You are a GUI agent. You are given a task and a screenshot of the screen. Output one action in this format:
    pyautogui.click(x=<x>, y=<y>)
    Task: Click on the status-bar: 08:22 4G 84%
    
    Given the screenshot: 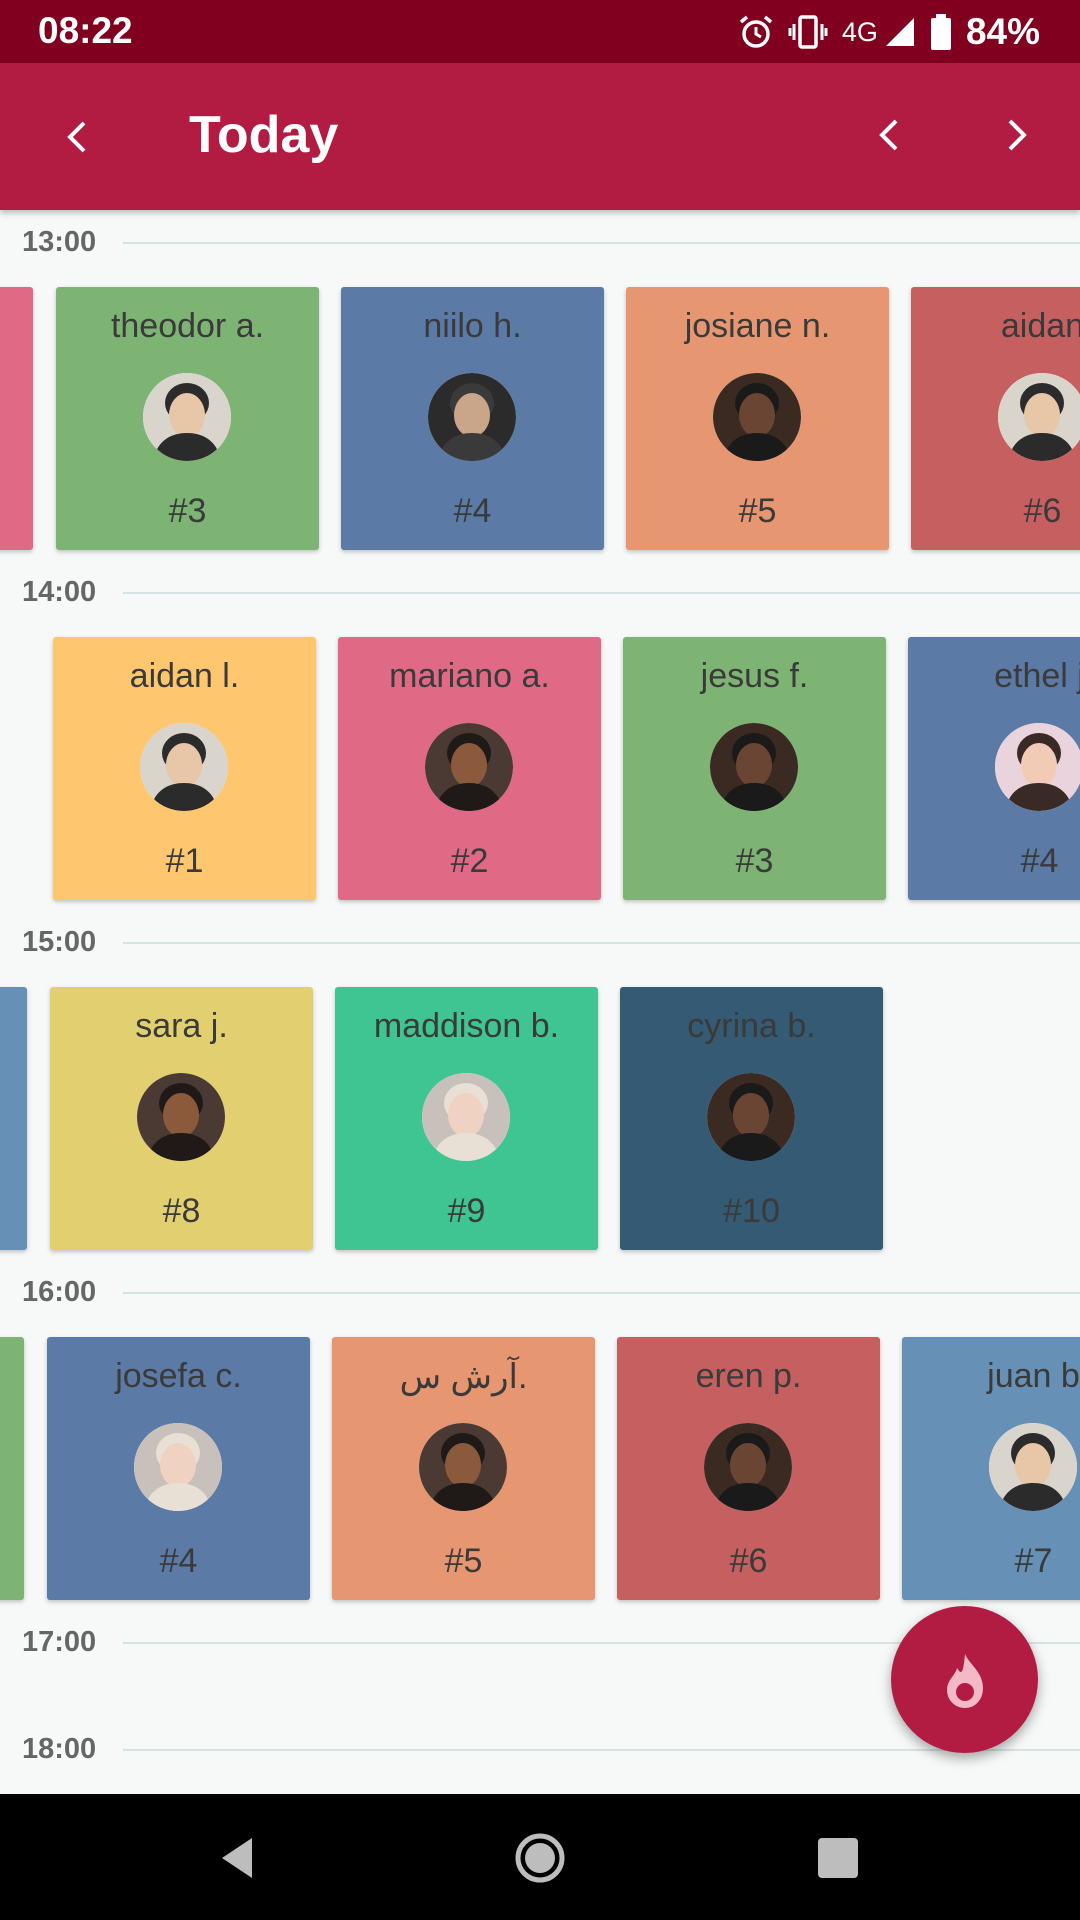 What is the action you would take?
    pyautogui.click(x=540, y=31)
    